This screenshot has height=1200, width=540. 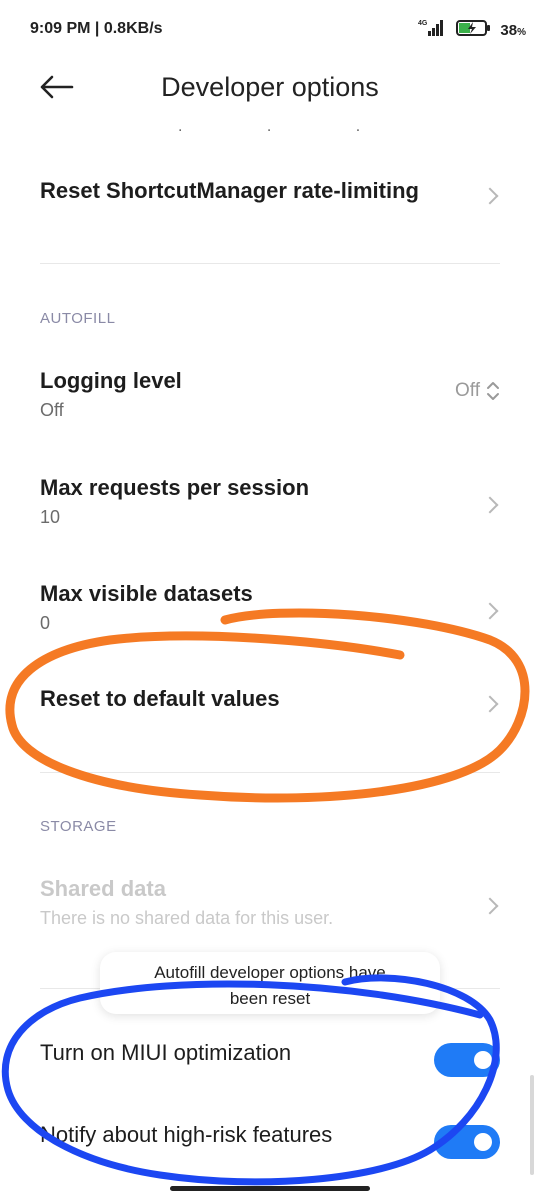 What do you see at coordinates (50, 517) in the screenshot?
I see `max-requests-value: 10` at bounding box center [50, 517].